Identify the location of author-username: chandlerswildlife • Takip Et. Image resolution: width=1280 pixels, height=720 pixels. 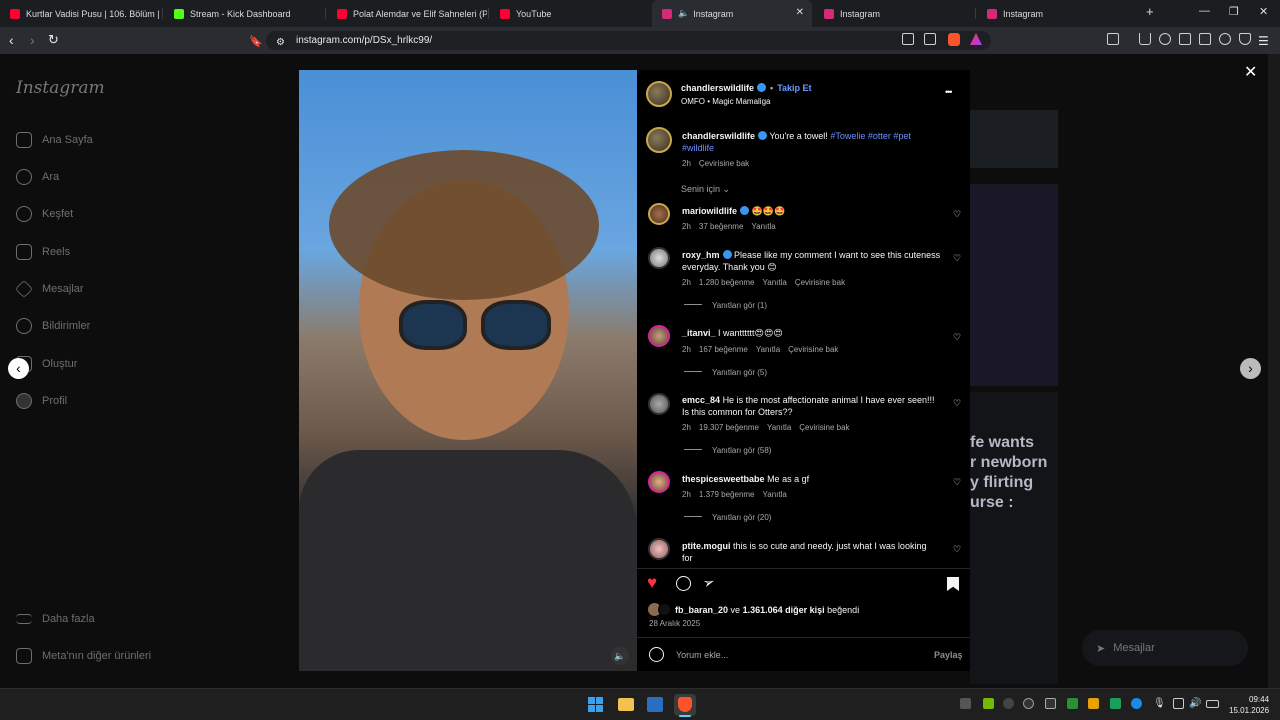
(746, 88).